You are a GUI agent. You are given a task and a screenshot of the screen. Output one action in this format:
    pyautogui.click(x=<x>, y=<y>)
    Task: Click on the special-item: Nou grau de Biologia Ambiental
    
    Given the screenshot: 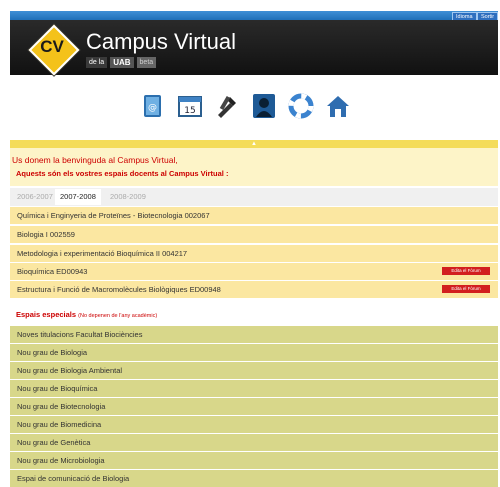 What is the action you would take?
    pyautogui.click(x=70, y=370)
    